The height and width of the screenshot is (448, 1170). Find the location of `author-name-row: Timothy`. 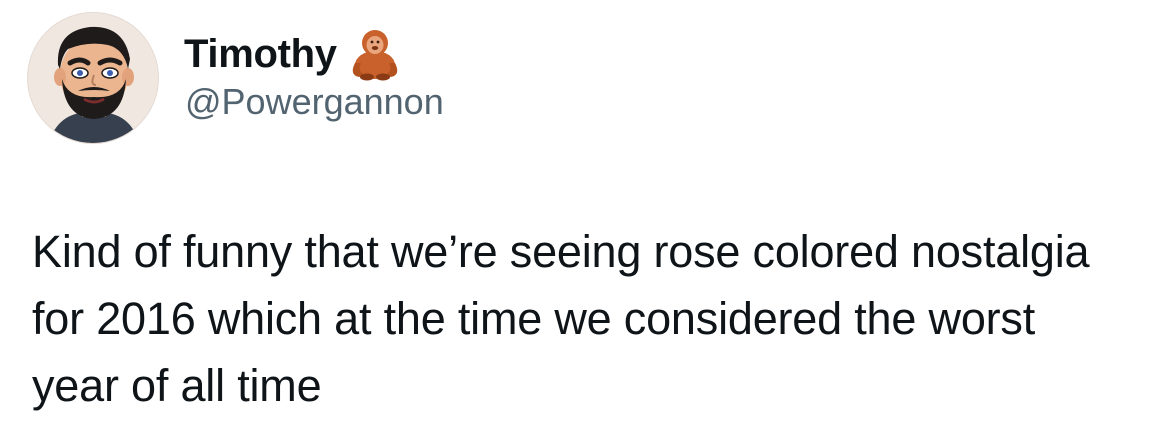

author-name-row: Timothy is located at coordinates (293, 54).